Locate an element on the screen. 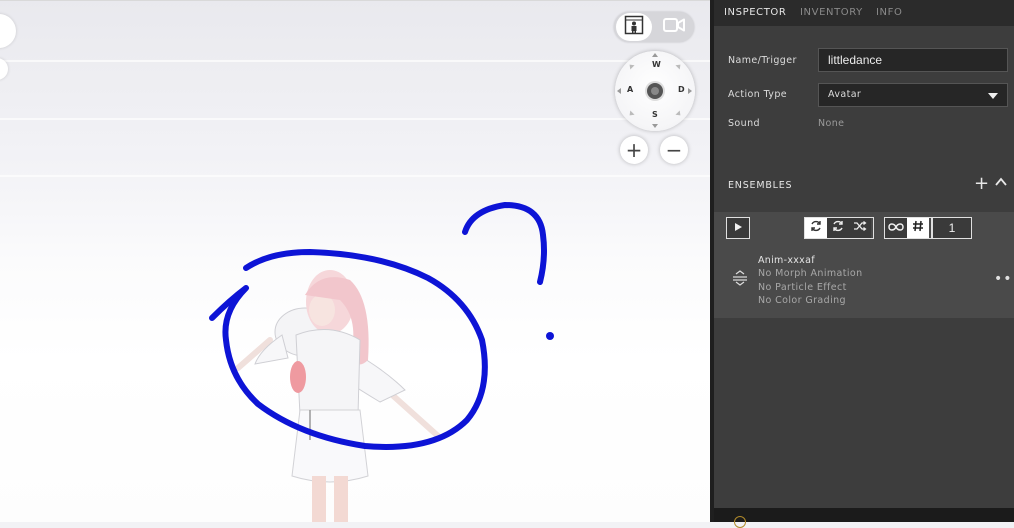 This screenshot has height=528, width=1014. zoom-out-button: − is located at coordinates (674, 150).